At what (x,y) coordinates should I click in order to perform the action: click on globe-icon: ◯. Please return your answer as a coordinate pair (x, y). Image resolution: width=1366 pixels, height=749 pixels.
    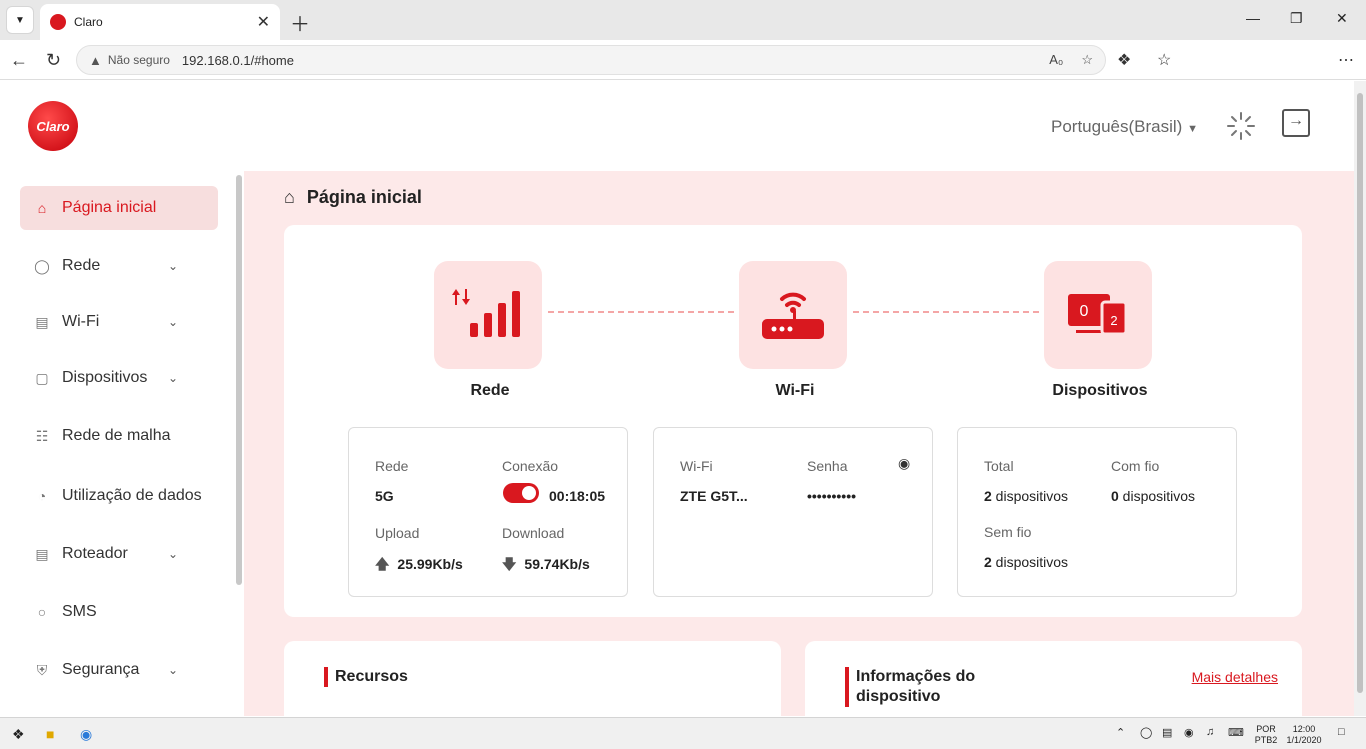
    Looking at the image, I should click on (42, 265).